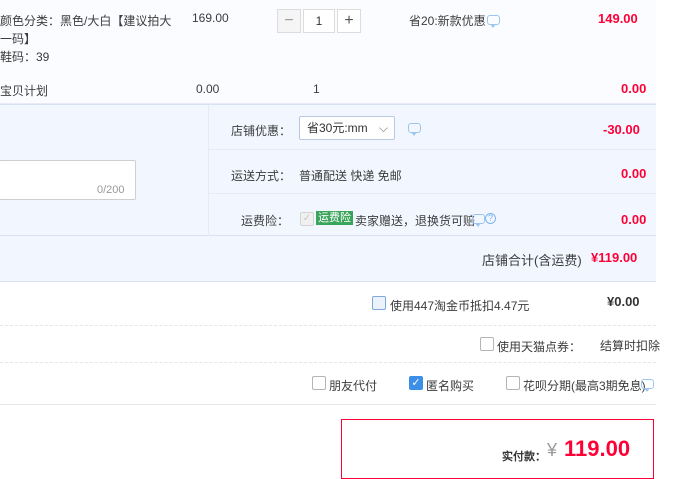  Describe the element at coordinates (532, 260) in the screenshot. I see `shop-total-label: 店铺合计(含运费)` at that location.